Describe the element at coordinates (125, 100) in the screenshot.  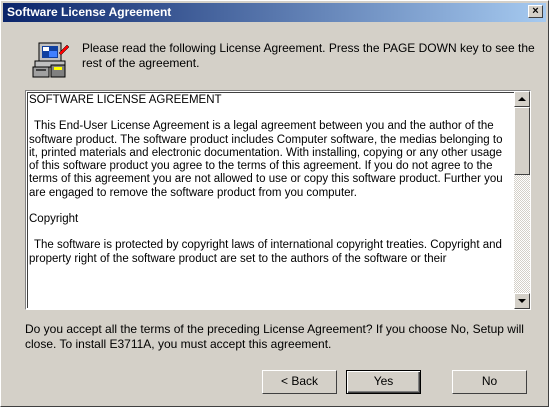
I see `license-heading: SOFTWARE LICENSE AGREEMENT` at that location.